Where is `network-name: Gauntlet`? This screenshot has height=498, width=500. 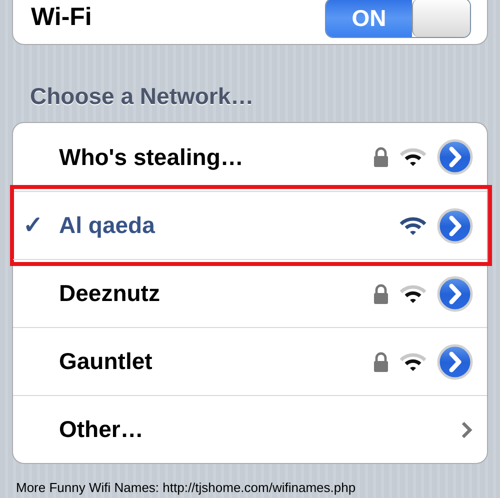 network-name: Gauntlet is located at coordinates (205, 361).